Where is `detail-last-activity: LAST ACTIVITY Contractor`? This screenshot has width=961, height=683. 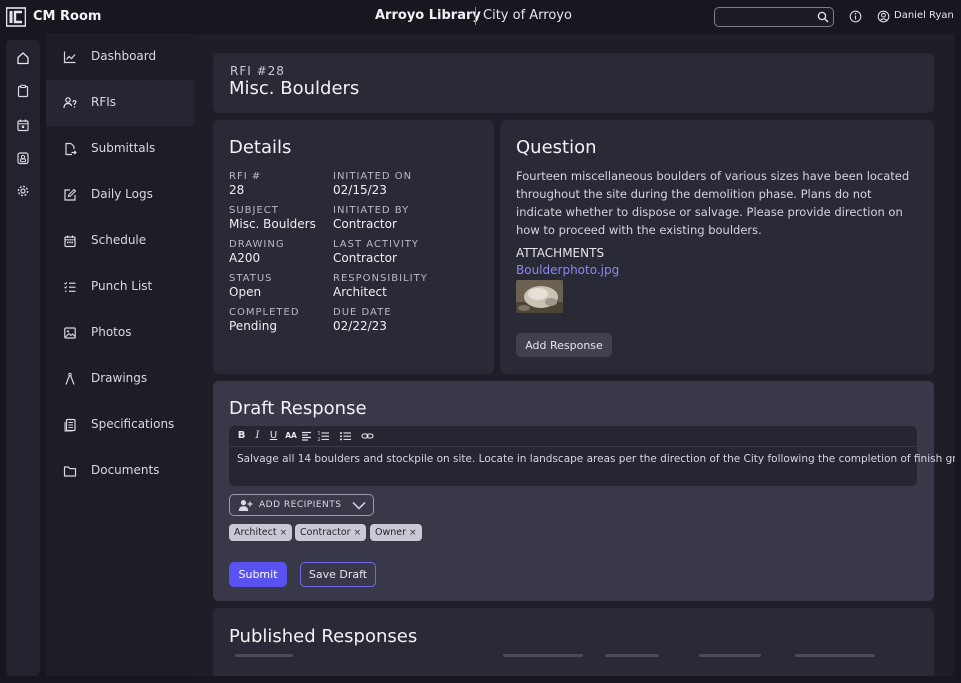
detail-last-activity: LAST ACTIVITY Contractor is located at coordinates (376, 252).